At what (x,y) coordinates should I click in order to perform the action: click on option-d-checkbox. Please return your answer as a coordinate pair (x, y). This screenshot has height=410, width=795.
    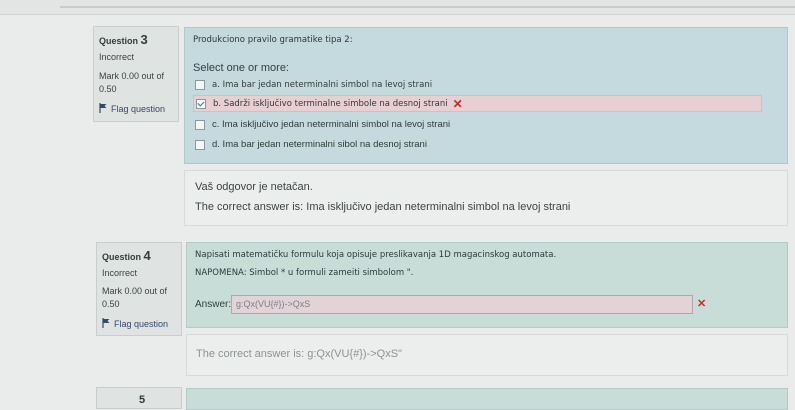
    Looking at the image, I should click on (200, 144).